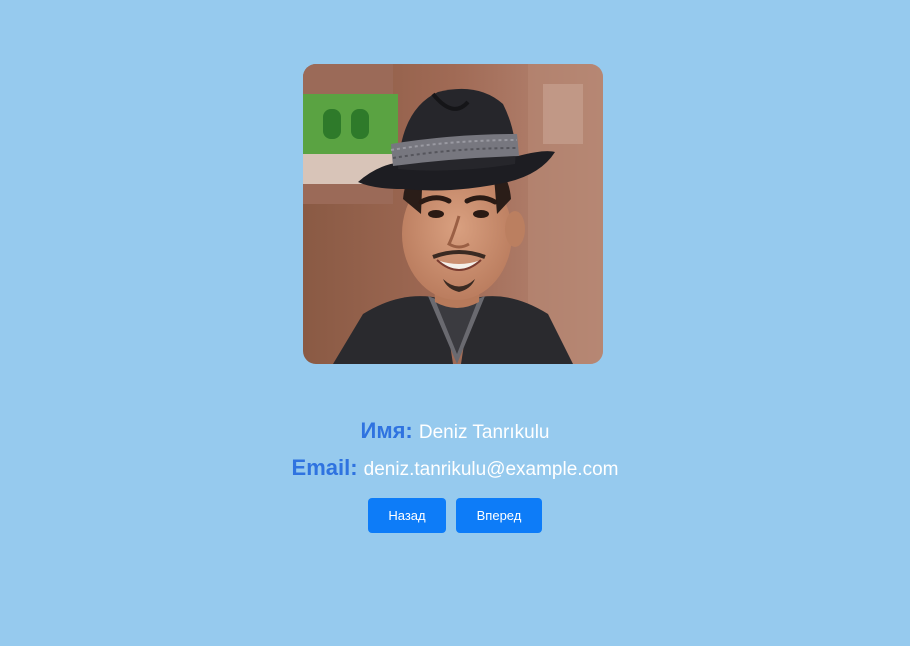 This screenshot has height=646, width=910. I want to click on email-label: Email:, so click(327, 467).